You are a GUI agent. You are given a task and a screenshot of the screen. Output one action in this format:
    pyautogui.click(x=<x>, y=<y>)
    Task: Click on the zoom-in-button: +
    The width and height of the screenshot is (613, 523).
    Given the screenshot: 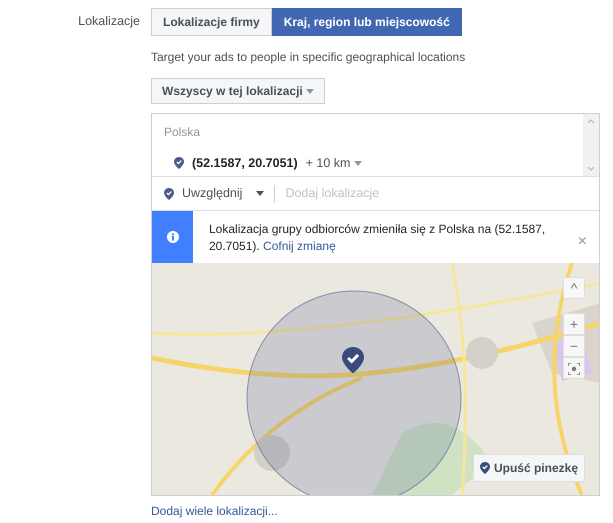 What is the action you would take?
    pyautogui.click(x=574, y=324)
    